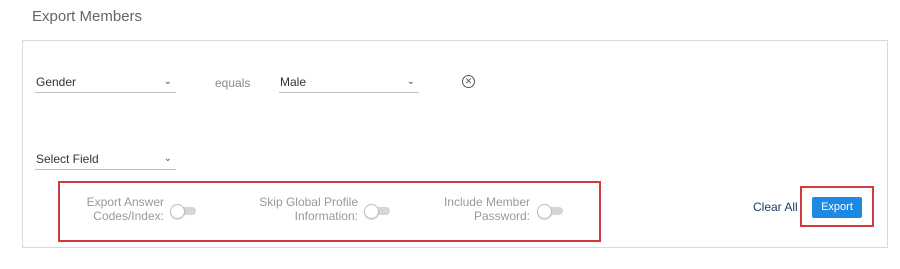 The image size is (900, 269). What do you see at coordinates (468, 81) in the screenshot?
I see `remove-filter-icon: ✕` at bounding box center [468, 81].